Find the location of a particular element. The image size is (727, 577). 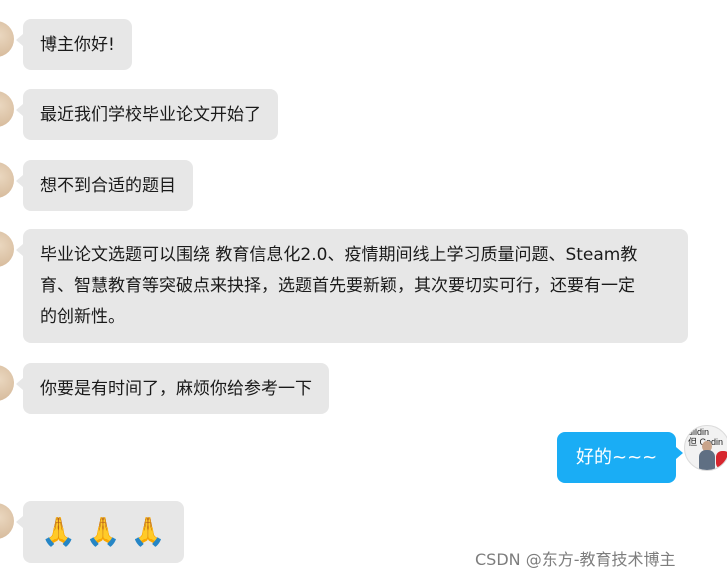

avatar-person-body-icon is located at coordinates (707, 460).